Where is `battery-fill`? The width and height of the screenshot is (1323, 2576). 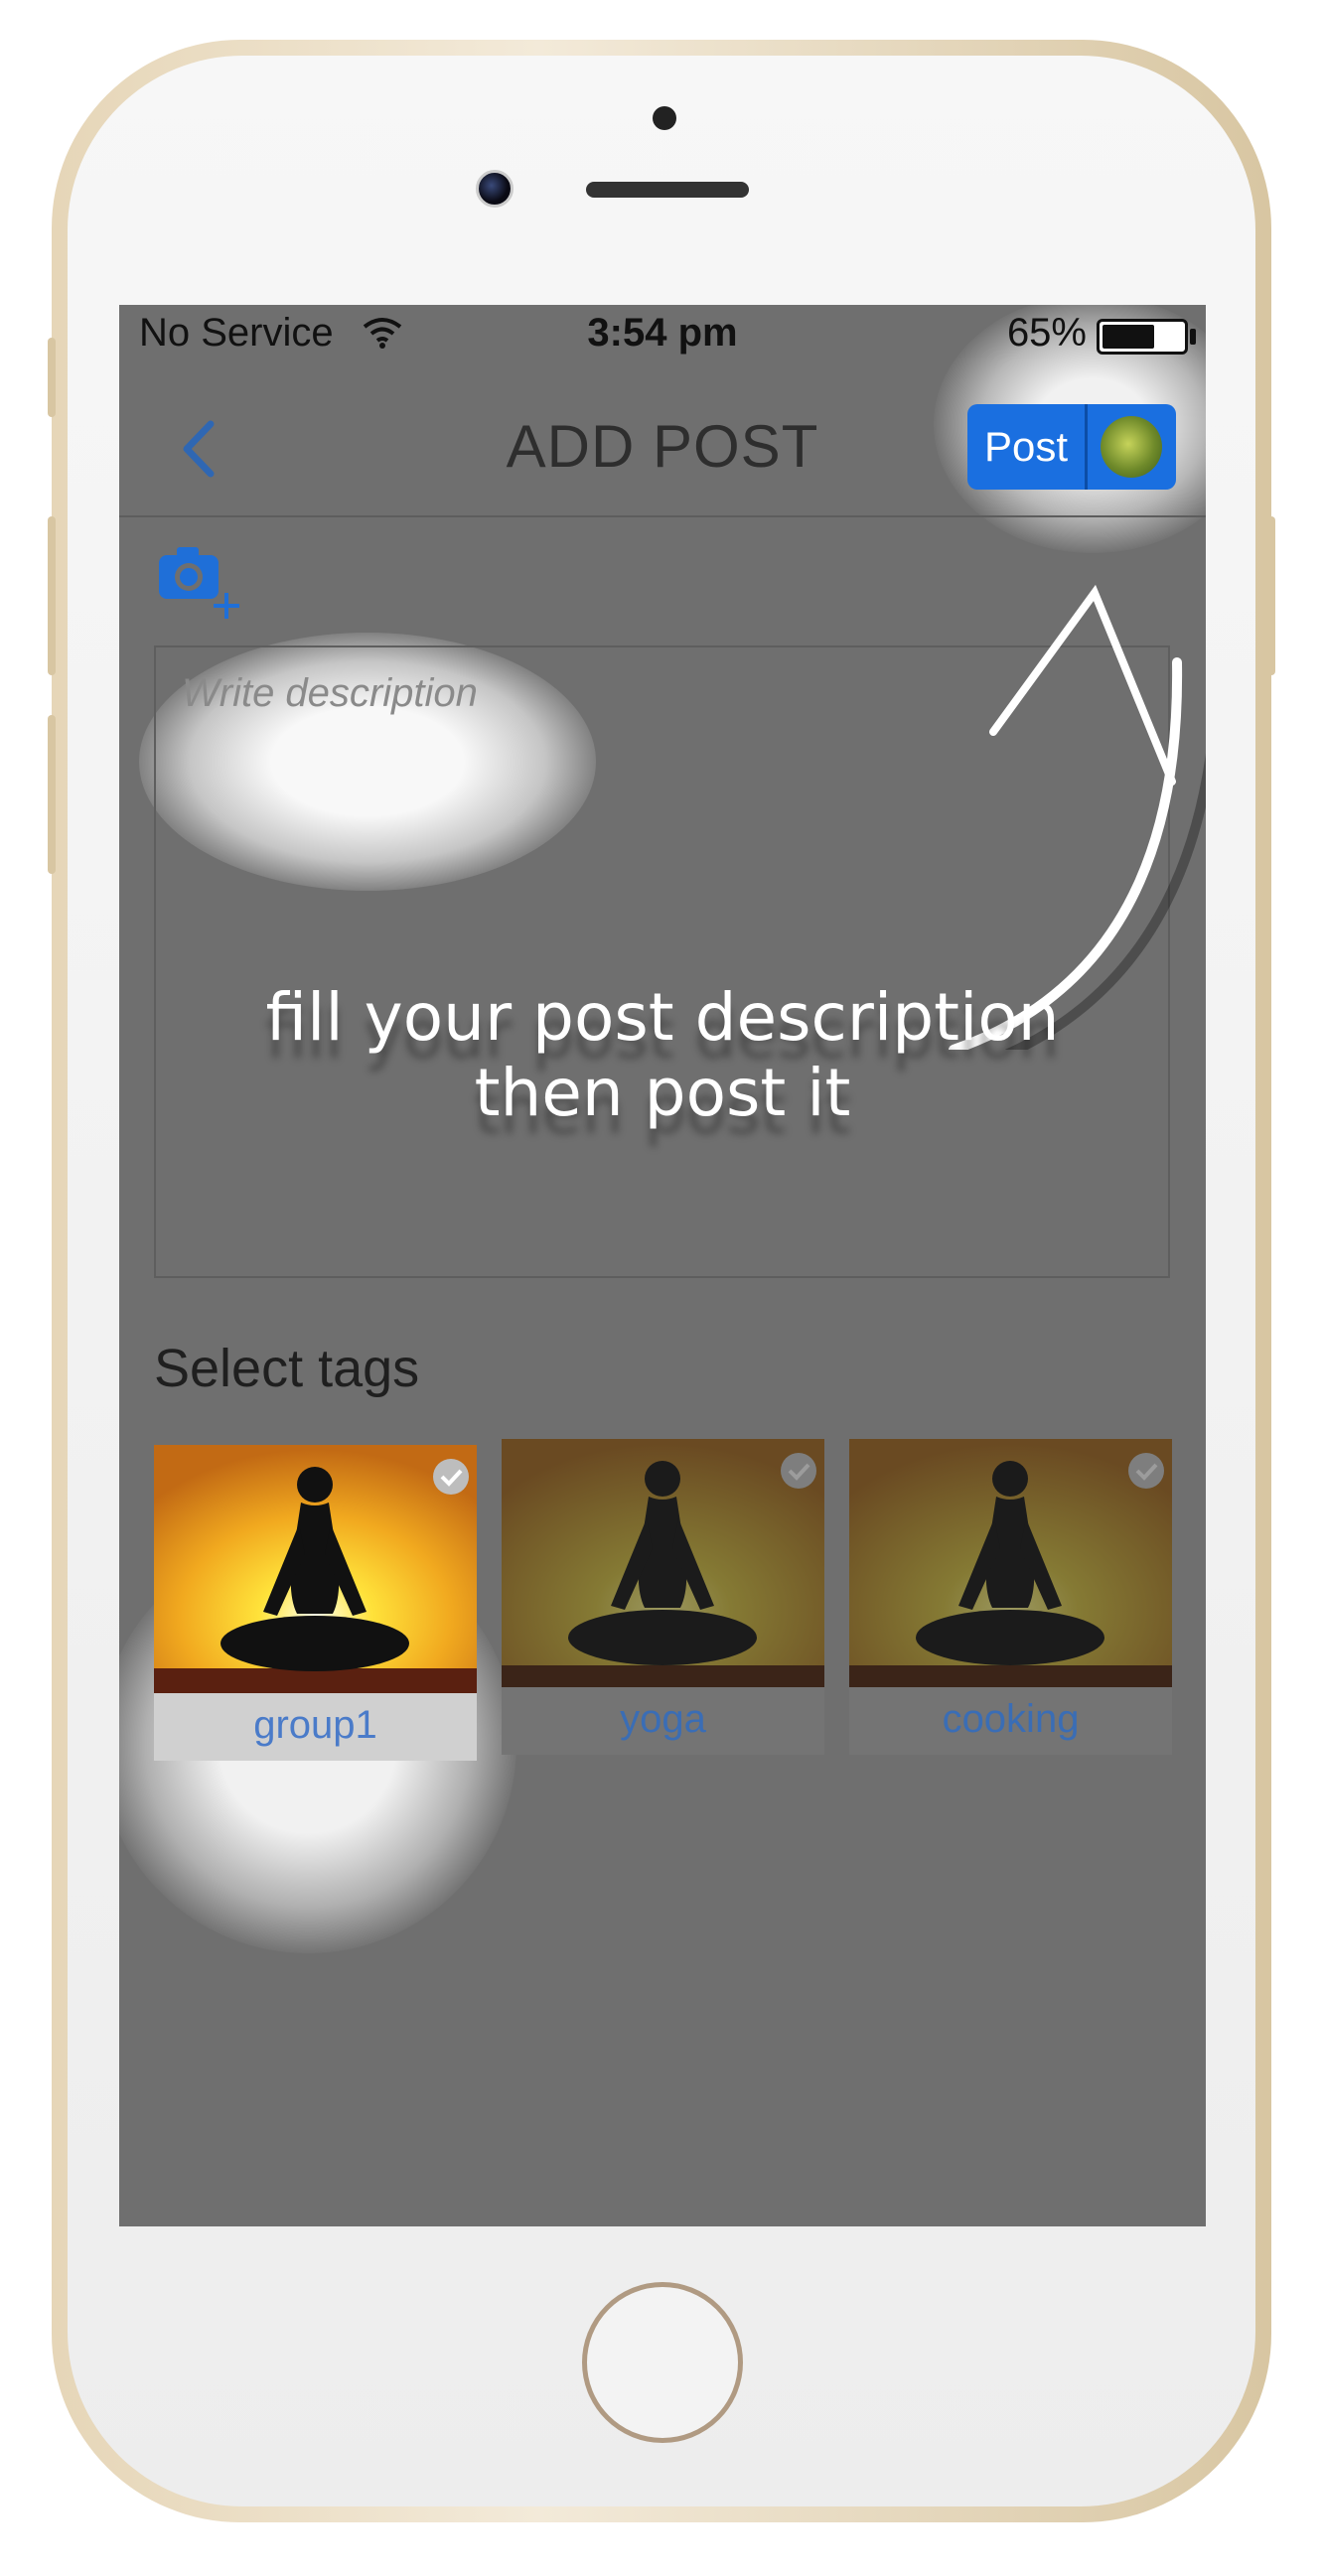 battery-fill is located at coordinates (1128, 337).